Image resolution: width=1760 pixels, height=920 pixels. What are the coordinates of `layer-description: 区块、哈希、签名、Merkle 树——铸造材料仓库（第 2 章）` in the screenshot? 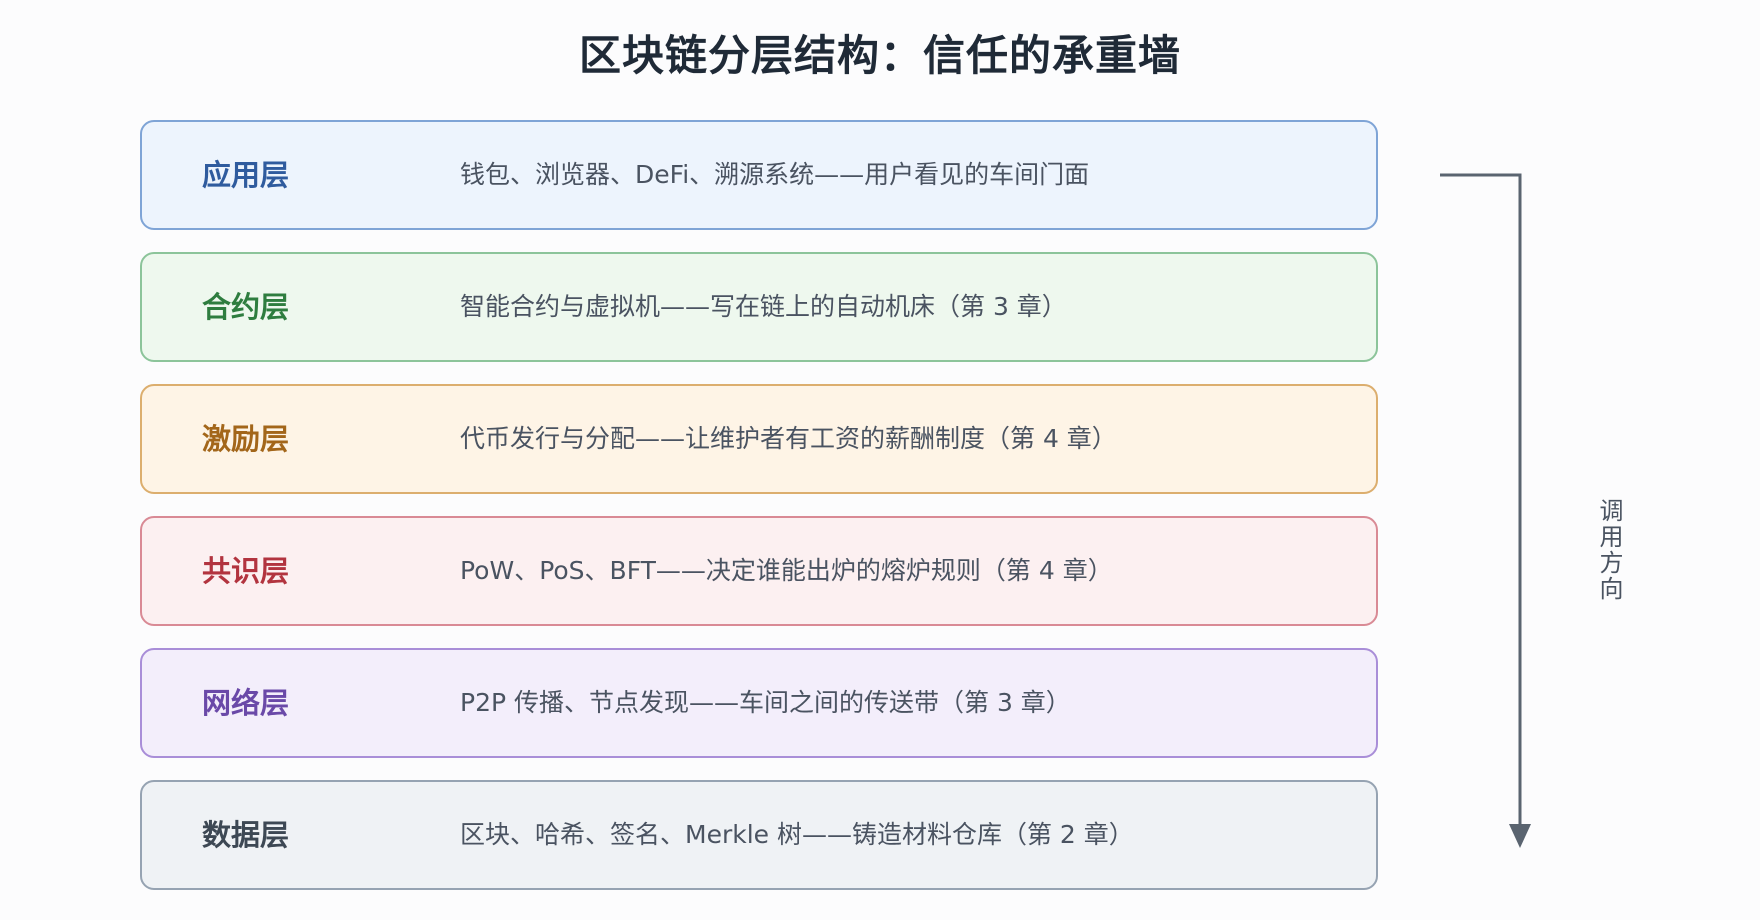 It's located at (797, 834).